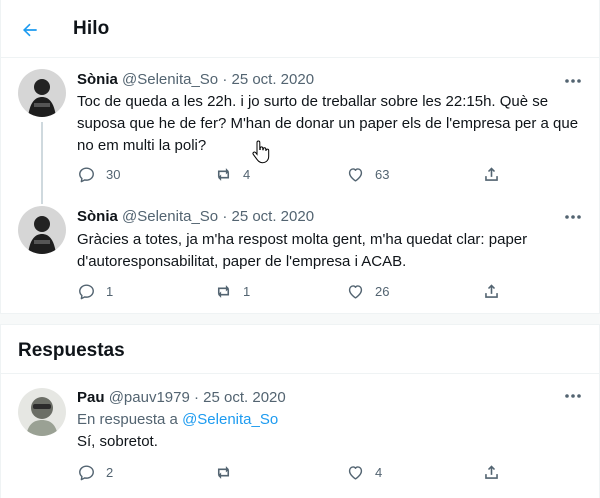 This screenshot has height=498, width=600. I want to click on author-name: Pau, so click(91, 397).